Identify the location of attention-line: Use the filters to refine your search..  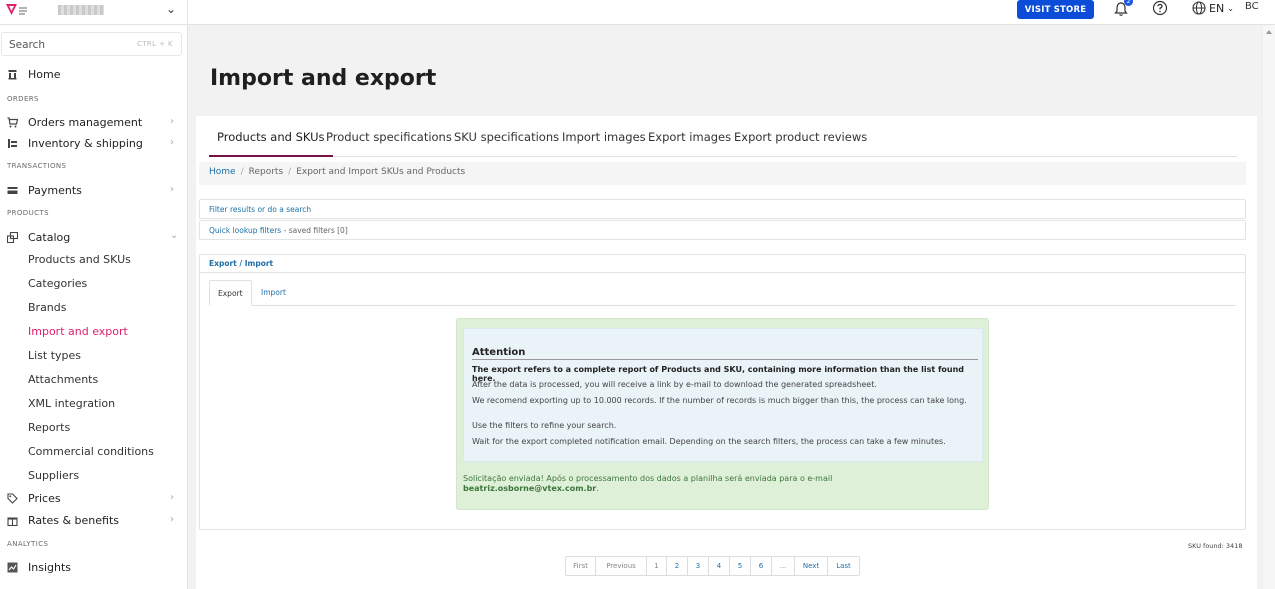
(544, 425).